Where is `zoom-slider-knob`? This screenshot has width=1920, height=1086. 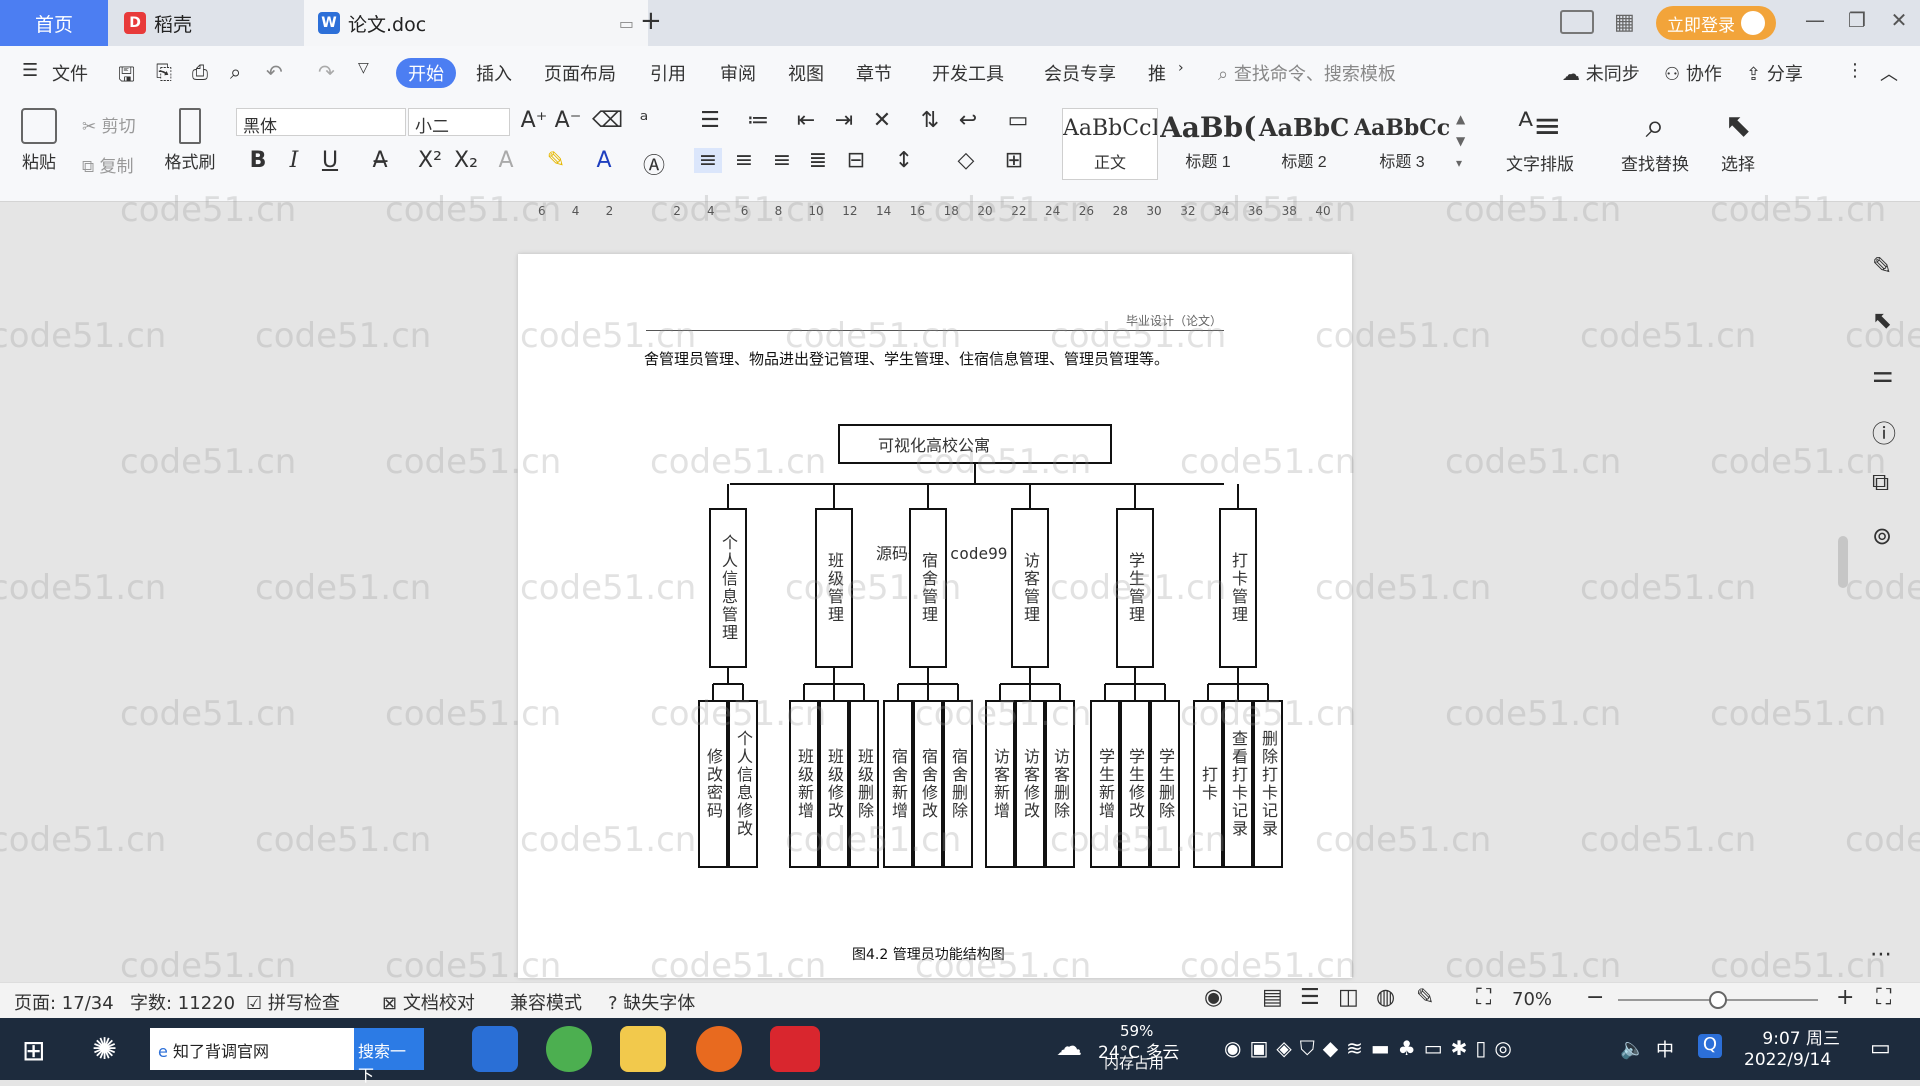
zoom-slider-knob is located at coordinates (1718, 1000).